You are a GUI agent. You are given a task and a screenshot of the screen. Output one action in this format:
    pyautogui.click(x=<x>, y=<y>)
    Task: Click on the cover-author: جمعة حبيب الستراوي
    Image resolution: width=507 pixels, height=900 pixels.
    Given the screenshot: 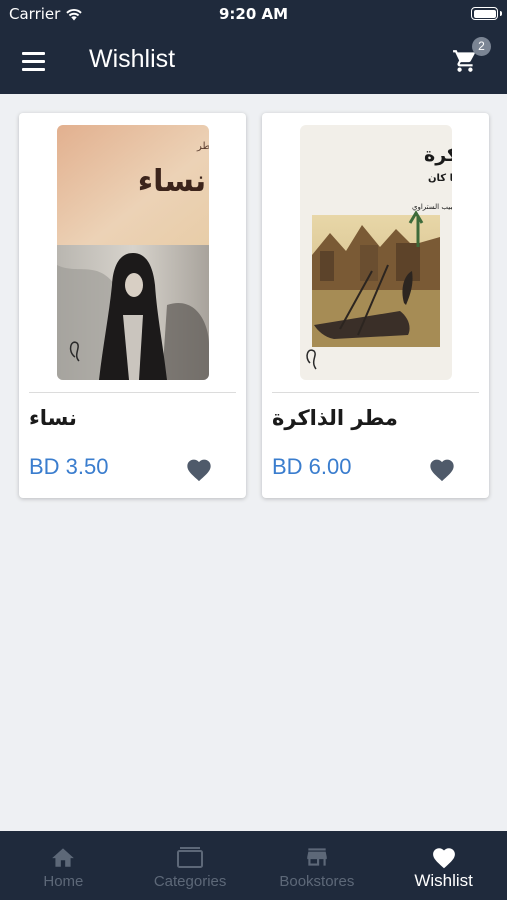 What is the action you would take?
    pyautogui.click(x=432, y=207)
    